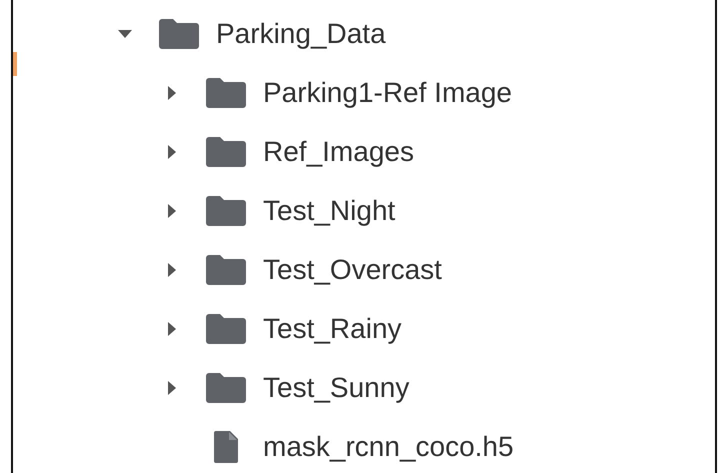 The width and height of the screenshot is (721, 473). Describe the element at coordinates (336, 388) in the screenshot. I see `folder-name: Test_Sunny` at that location.